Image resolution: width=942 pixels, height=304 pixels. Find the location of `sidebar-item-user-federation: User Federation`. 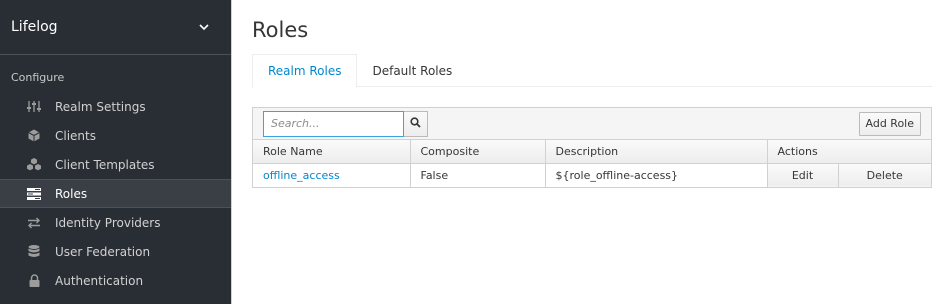

sidebar-item-user-federation: User Federation is located at coordinates (115, 251).